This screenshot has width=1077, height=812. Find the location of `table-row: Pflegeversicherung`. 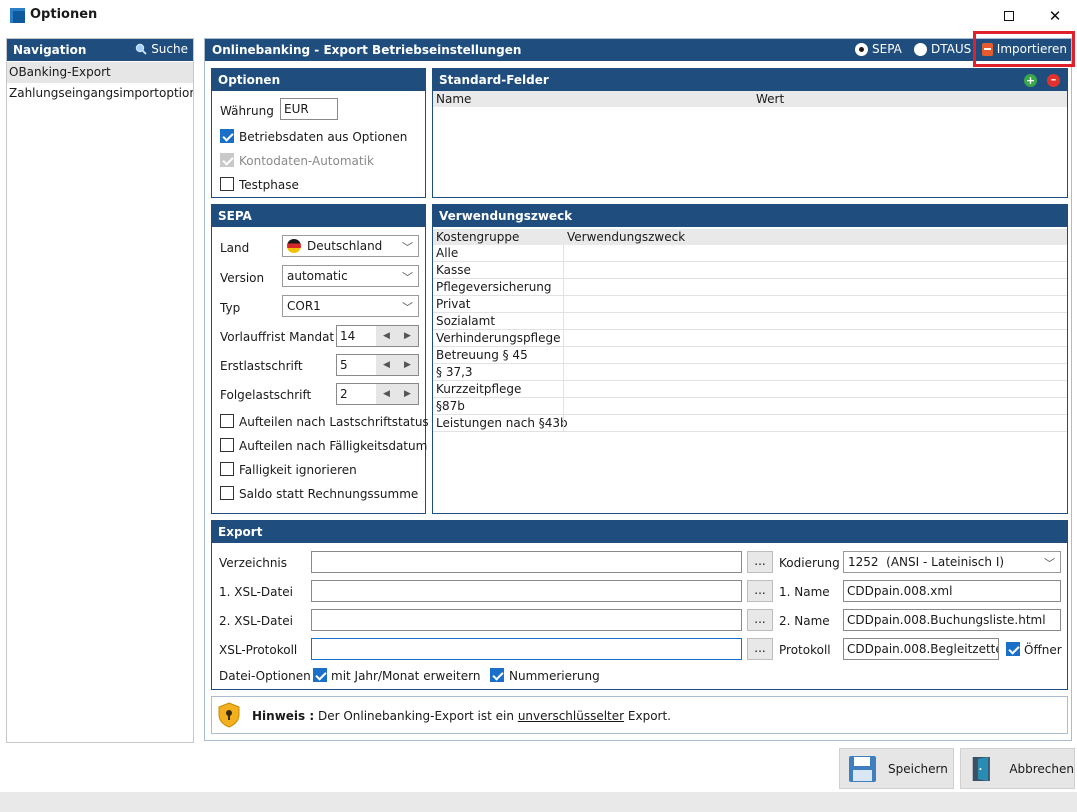

table-row: Pflegeversicherung is located at coordinates (750, 287).